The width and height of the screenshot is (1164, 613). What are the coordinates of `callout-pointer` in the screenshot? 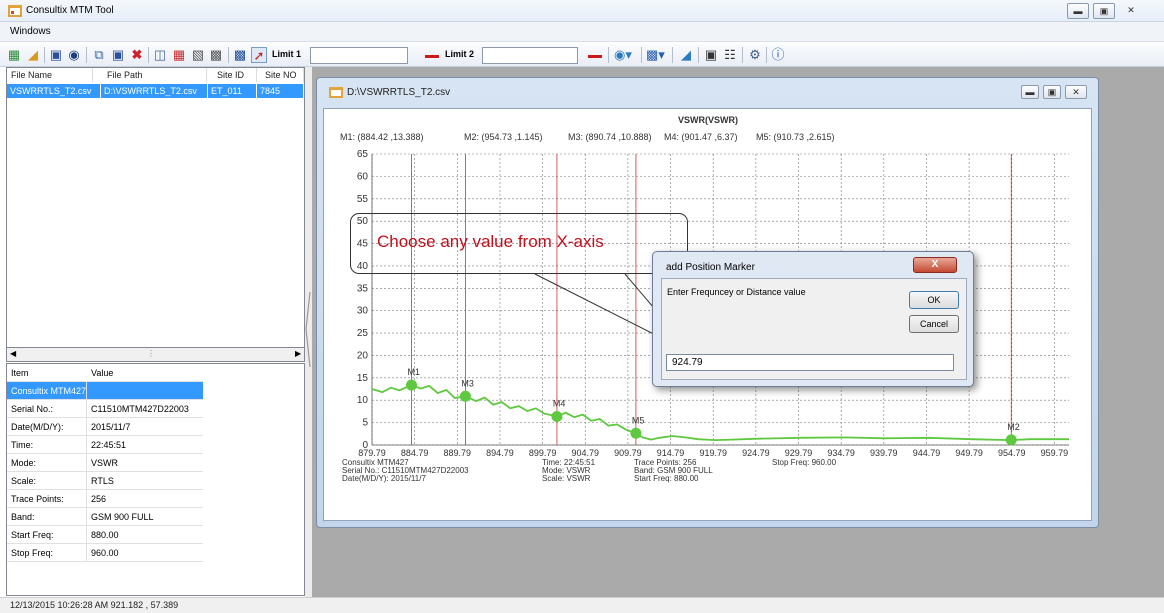 It's located at (620, 318).